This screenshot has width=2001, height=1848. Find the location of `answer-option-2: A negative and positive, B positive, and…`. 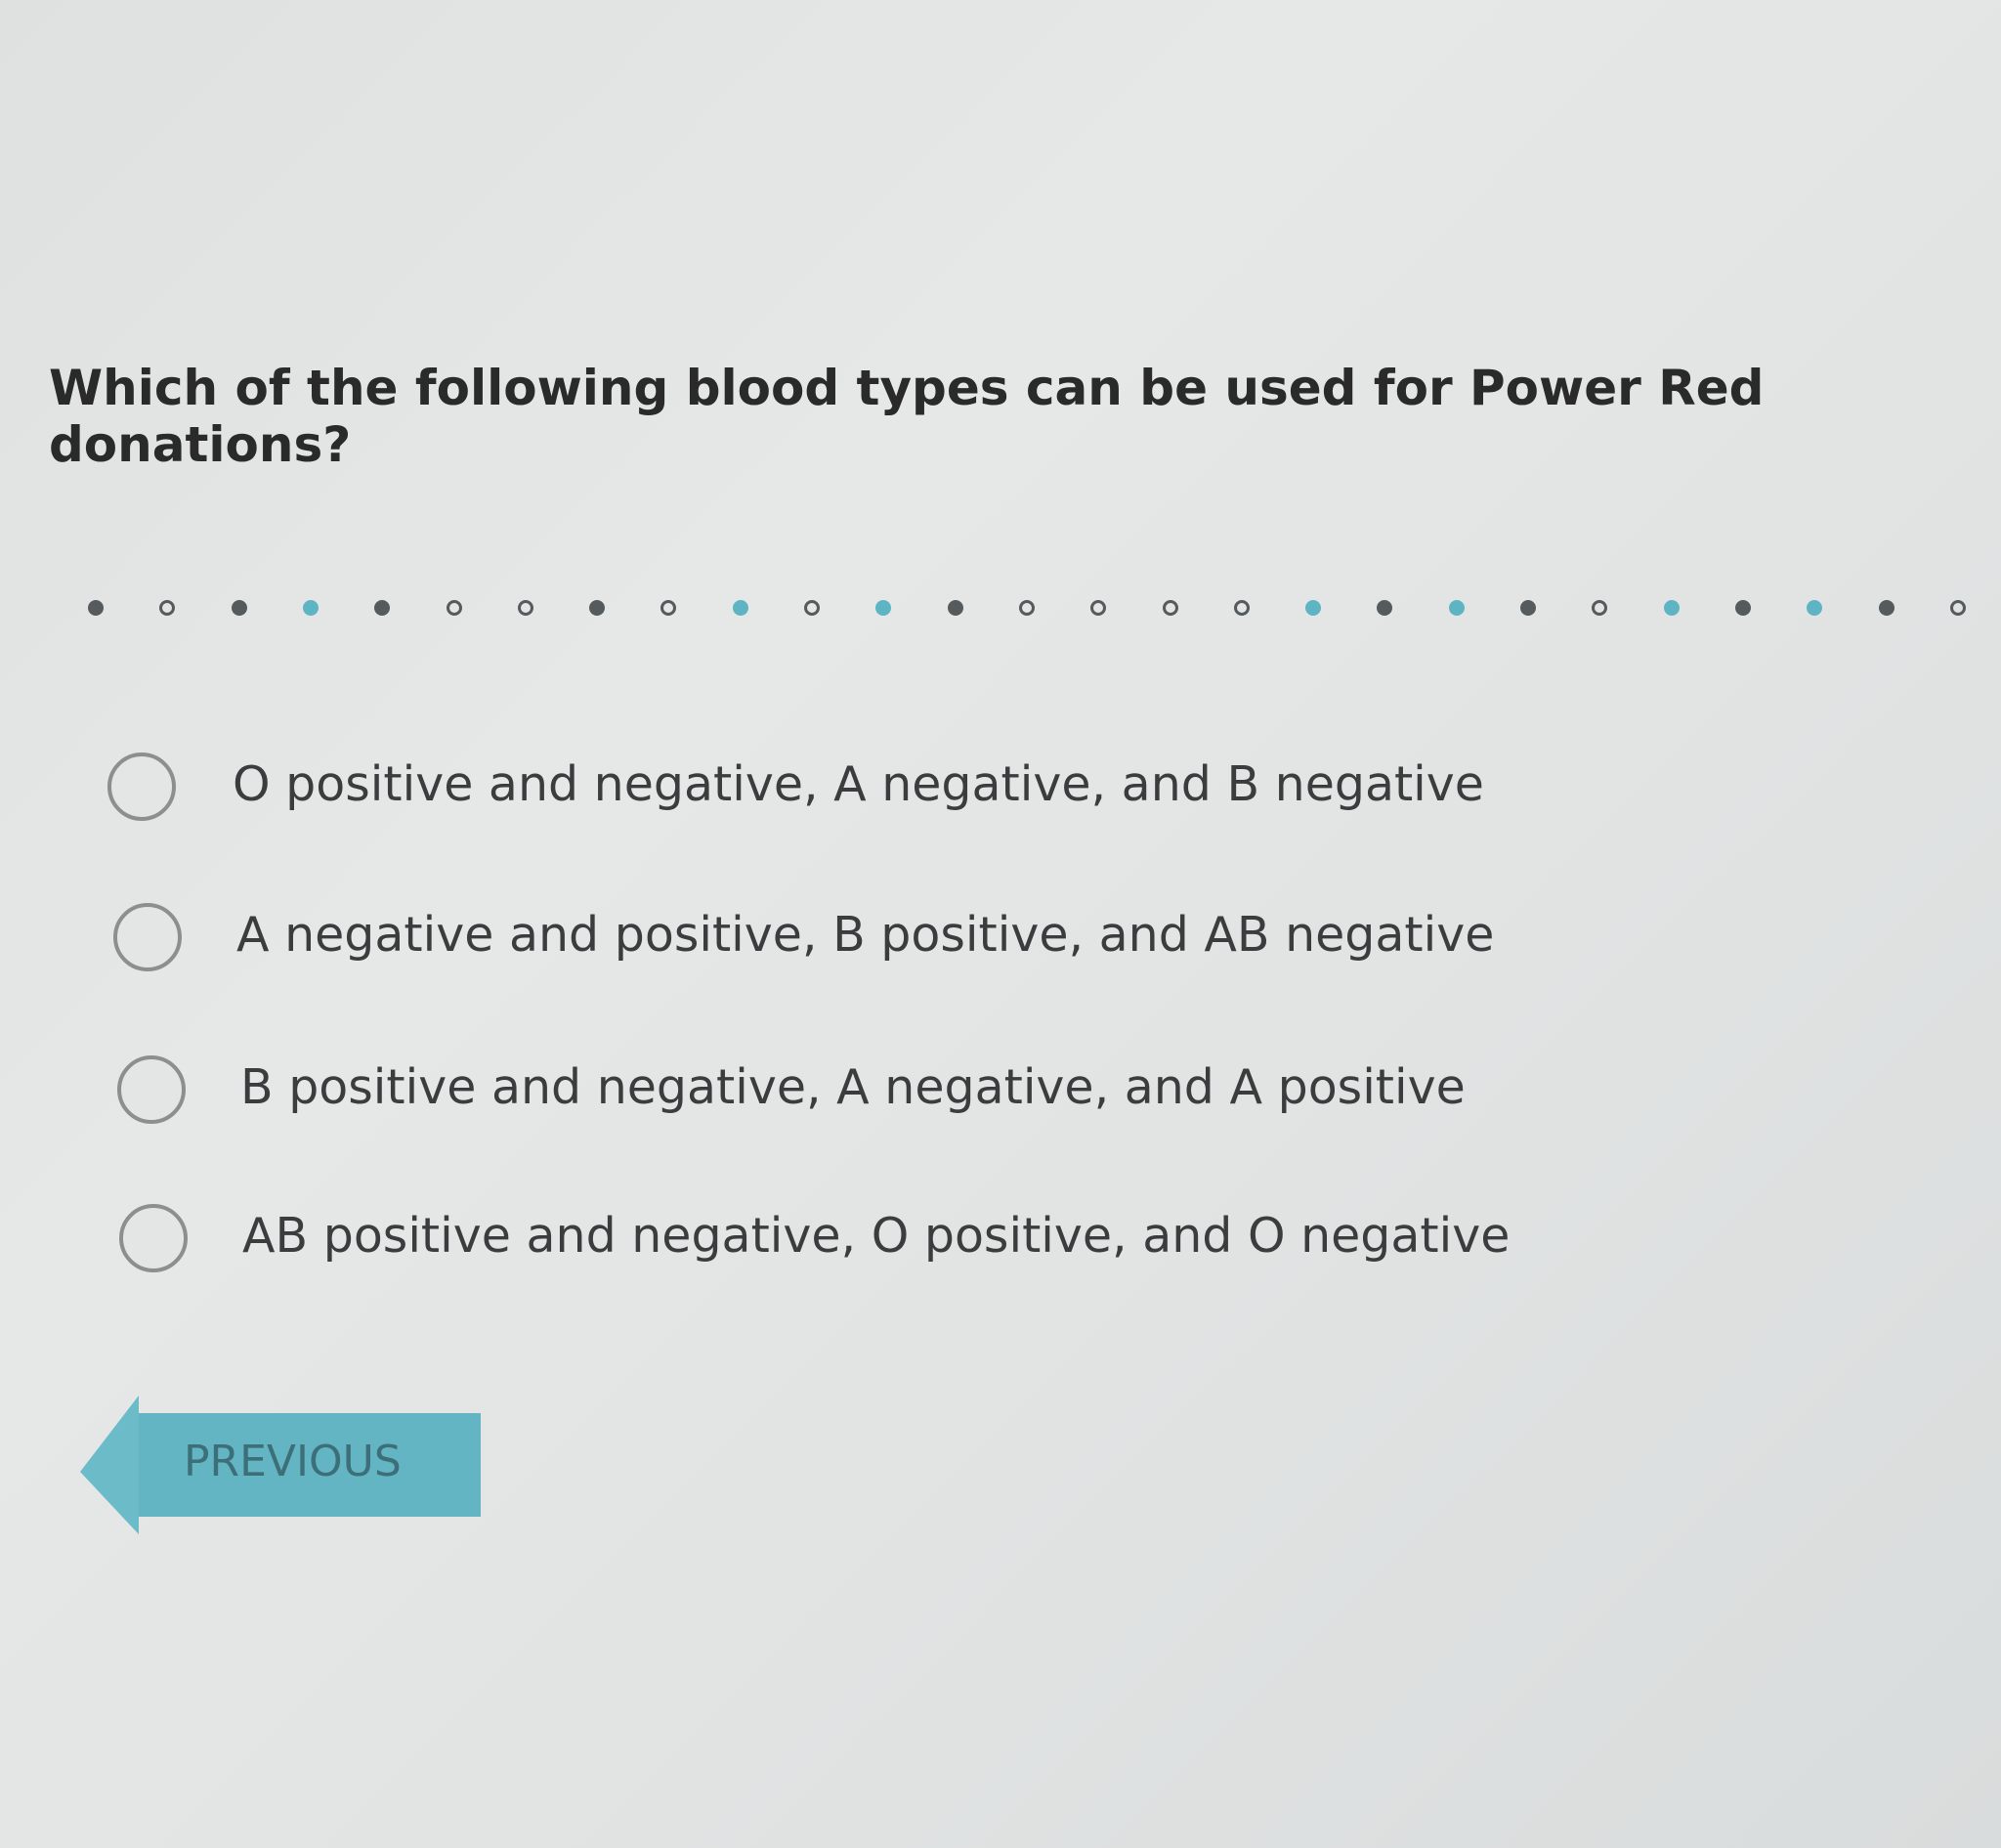

answer-option-2: A negative and positive, B positive, and… is located at coordinates (937, 937).